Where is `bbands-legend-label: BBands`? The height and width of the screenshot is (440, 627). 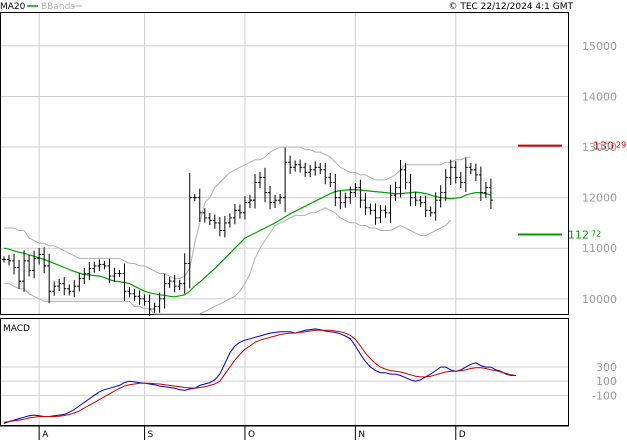
bbands-legend-label: BBands is located at coordinates (58, 7).